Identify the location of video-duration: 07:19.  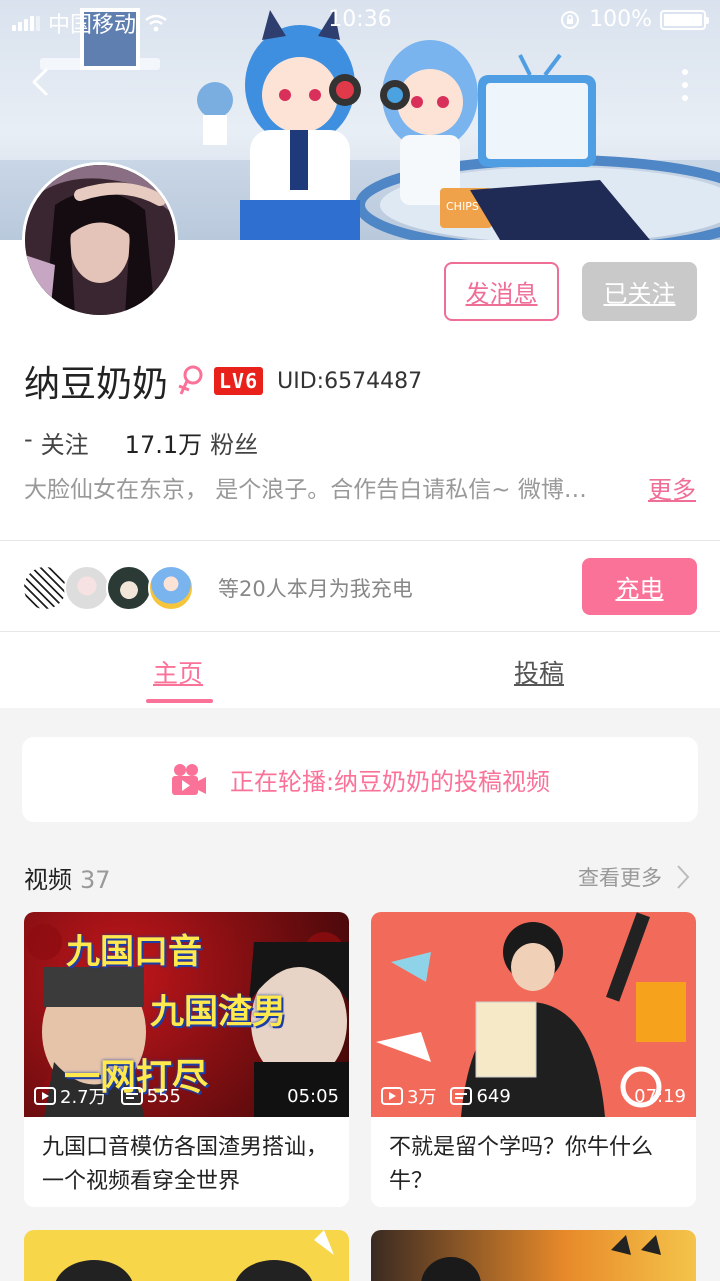
(660, 1096).